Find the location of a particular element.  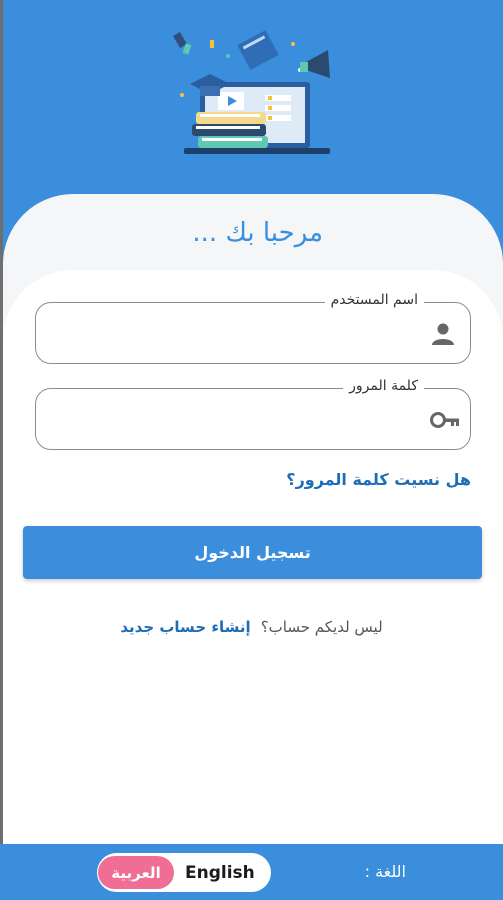

password-label: كلمة المرور is located at coordinates (383, 386).